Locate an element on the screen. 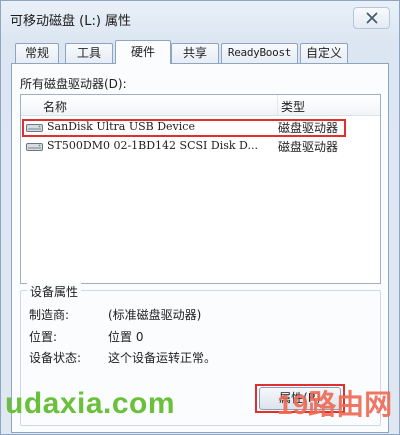  tab-general: 常规 is located at coordinates (37, 53).